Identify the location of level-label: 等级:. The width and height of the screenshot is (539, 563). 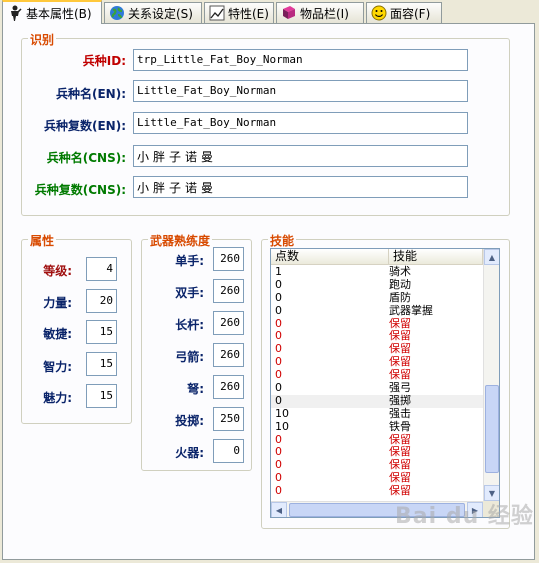
(57, 271).